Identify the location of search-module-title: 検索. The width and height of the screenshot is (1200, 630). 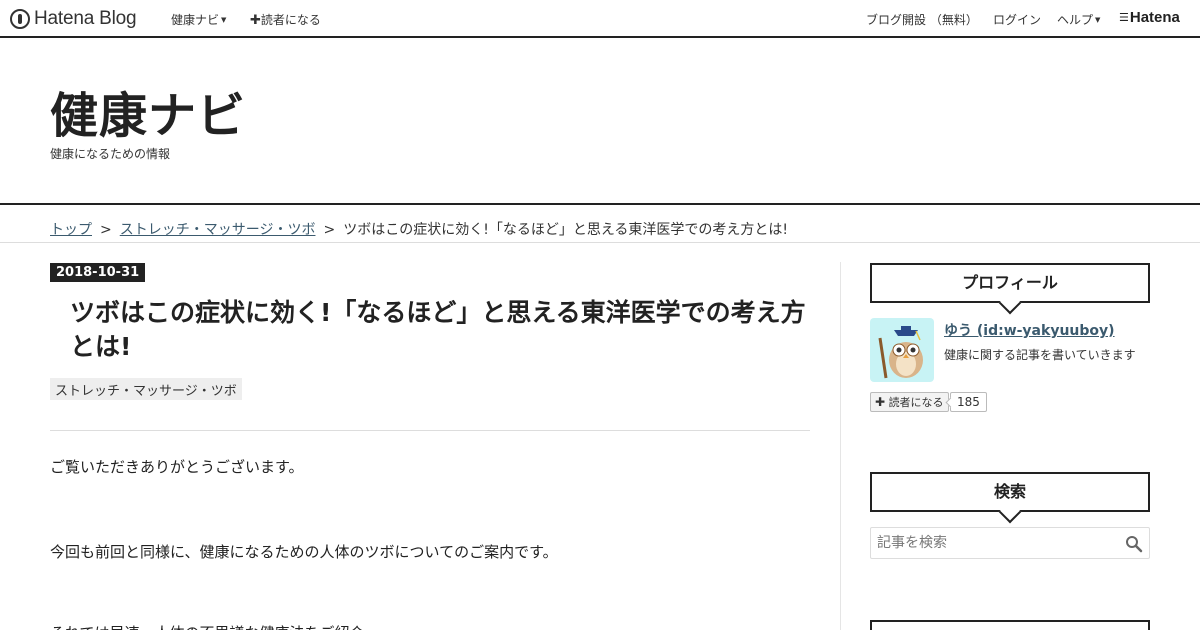
(1010, 492).